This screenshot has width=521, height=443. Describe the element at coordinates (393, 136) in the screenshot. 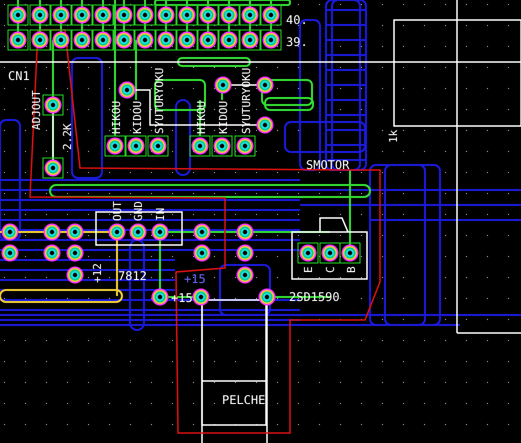

I see `silkscreen-label: 1k` at that location.